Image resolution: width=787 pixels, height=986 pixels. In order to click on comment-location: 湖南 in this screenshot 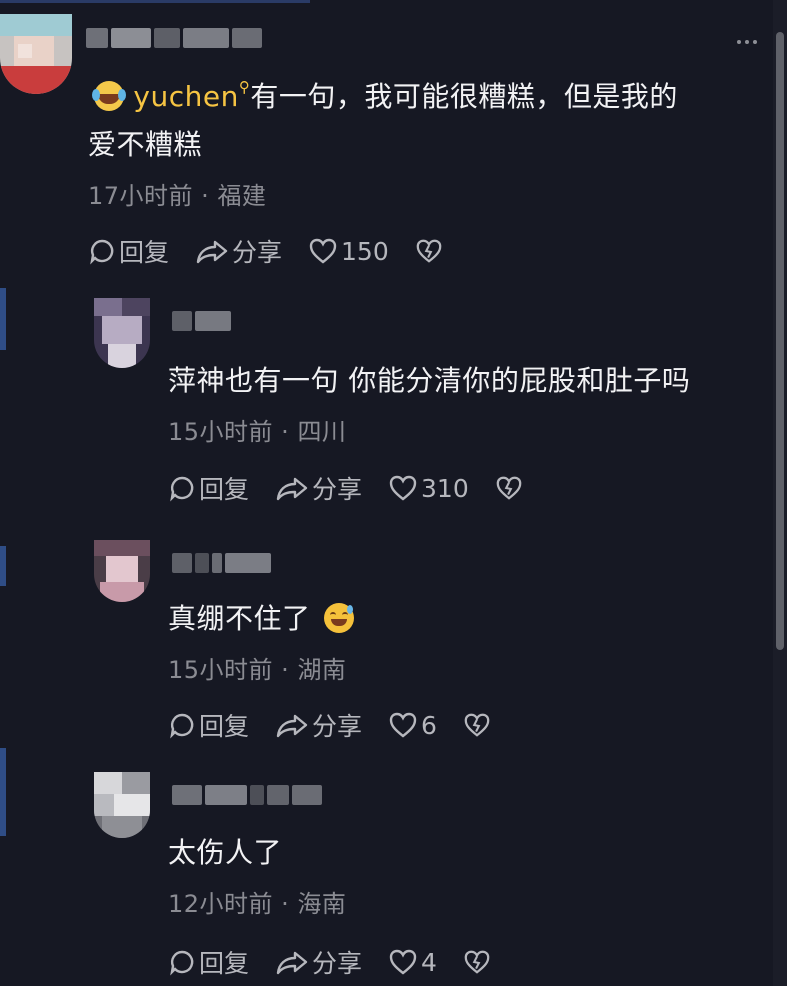, I will do `click(322, 670)`.